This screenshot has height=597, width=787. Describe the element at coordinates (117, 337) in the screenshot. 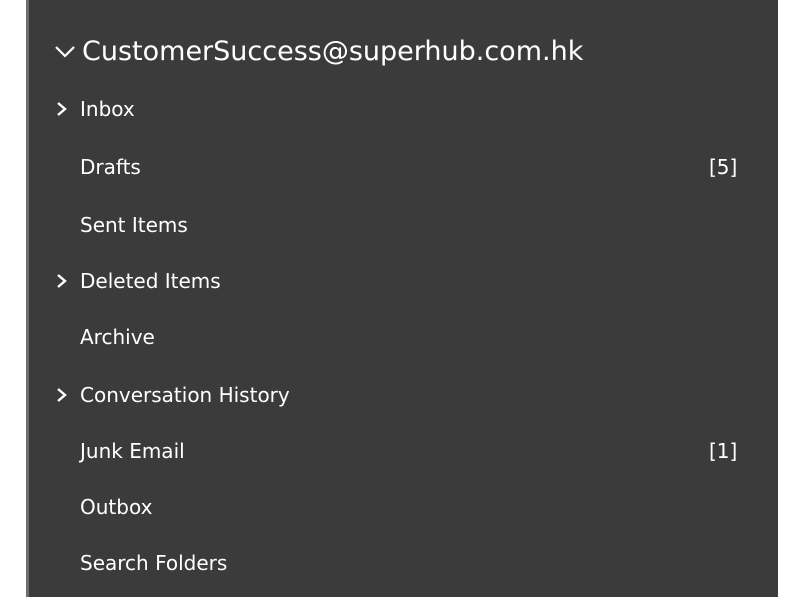

I see `folder-label: Archive` at that location.